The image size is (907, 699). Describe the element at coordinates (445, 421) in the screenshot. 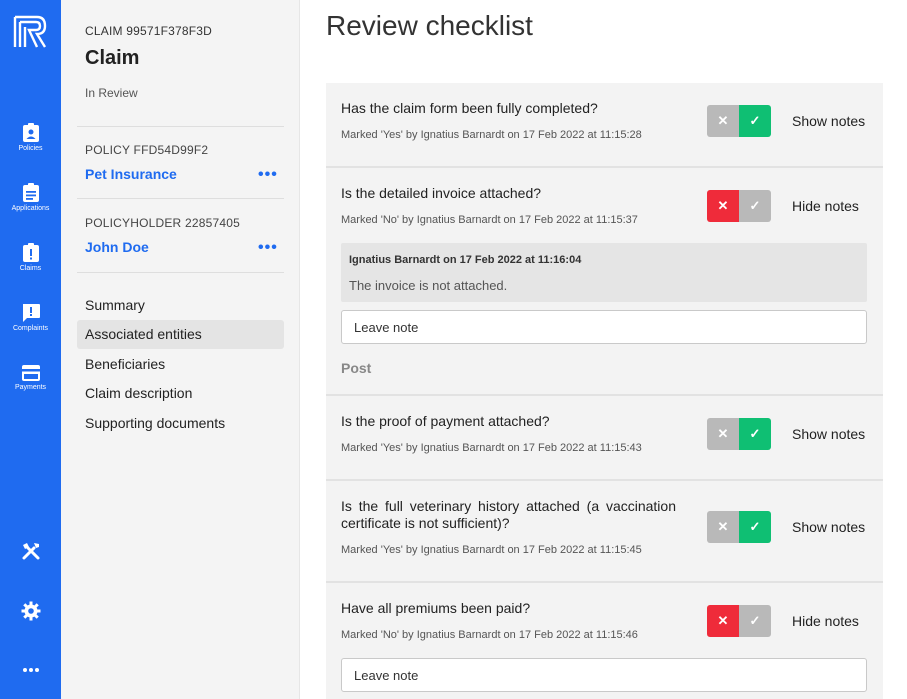

I see `checklist-question: Is the proof of payment attached?` at that location.